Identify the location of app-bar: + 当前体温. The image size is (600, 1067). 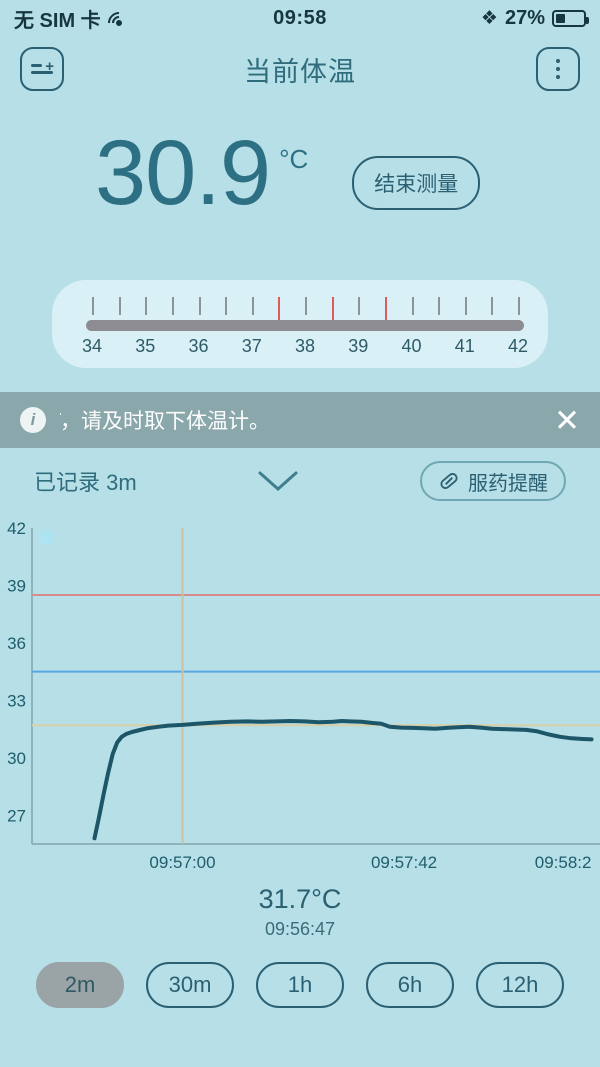
(300, 69).